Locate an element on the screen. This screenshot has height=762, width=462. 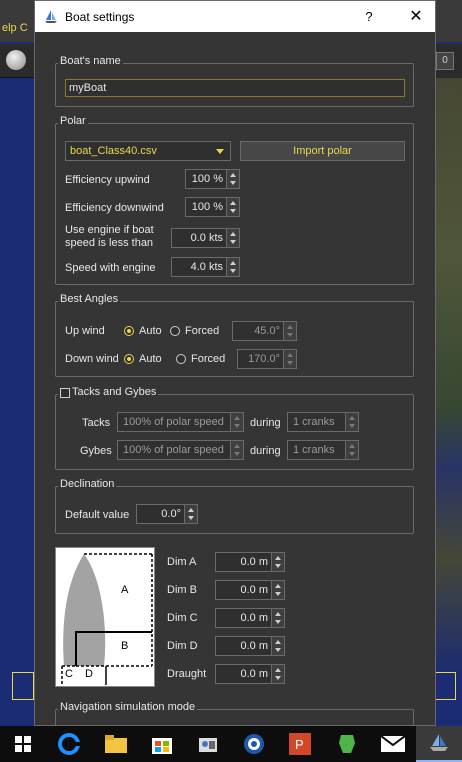
tacks-cranks-value: 1 cranks is located at coordinates (314, 422).